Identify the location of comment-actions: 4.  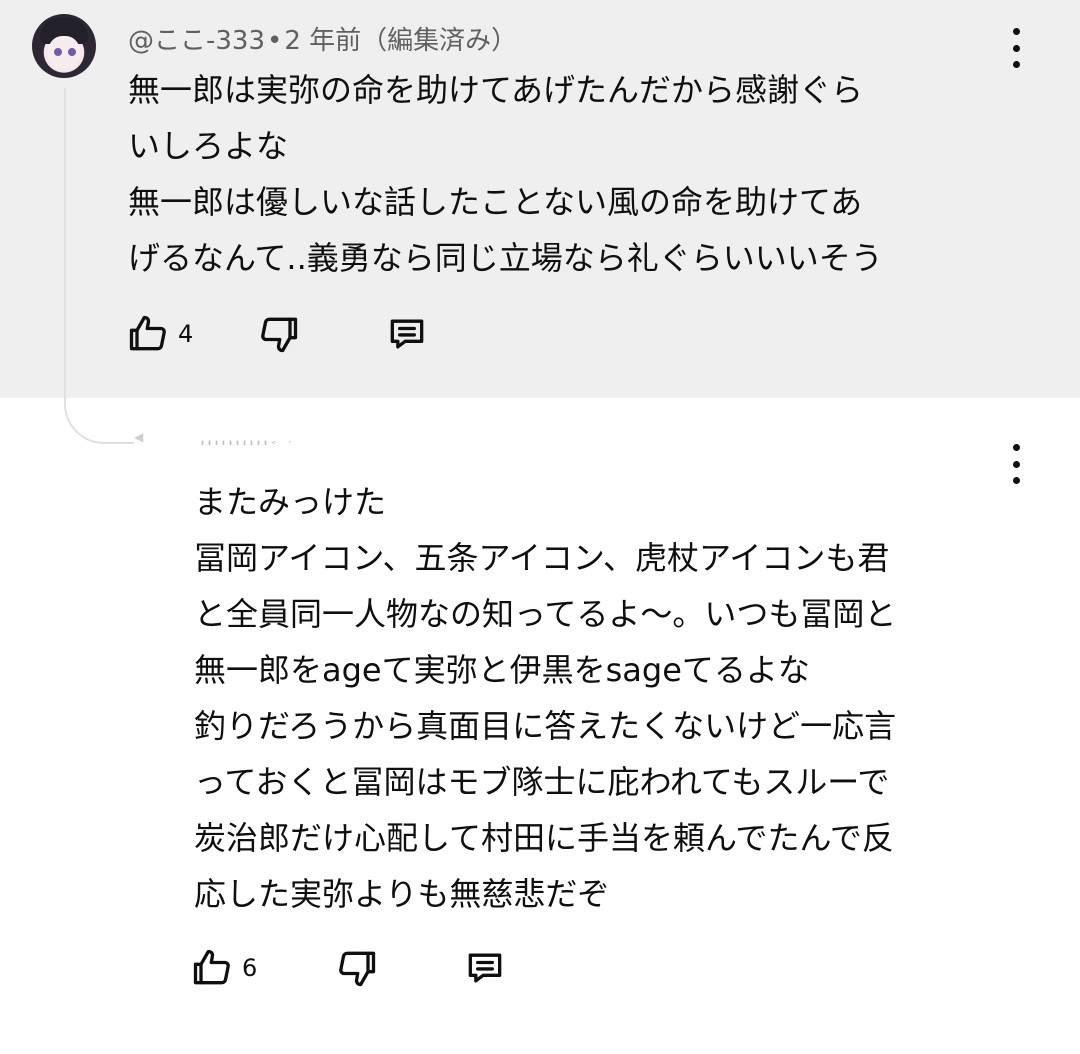
(277, 334).